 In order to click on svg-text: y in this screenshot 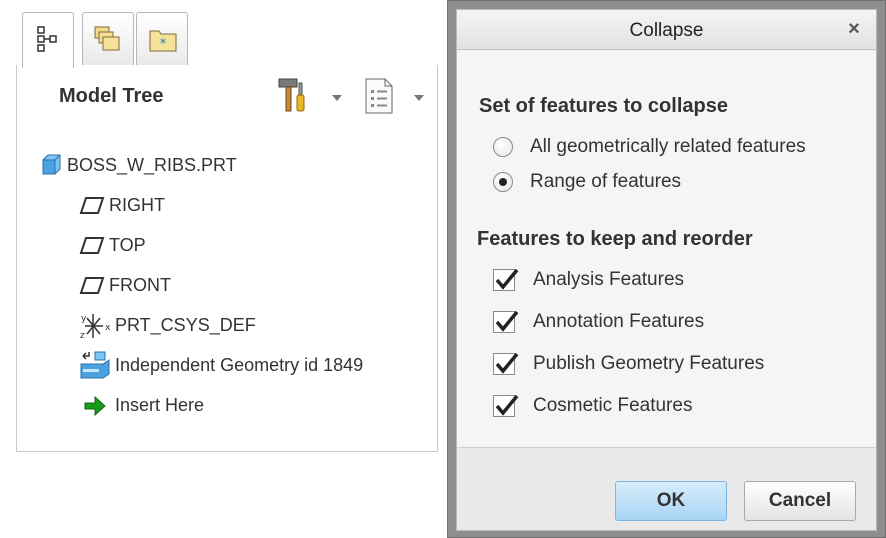, I will do `click(84, 319)`.